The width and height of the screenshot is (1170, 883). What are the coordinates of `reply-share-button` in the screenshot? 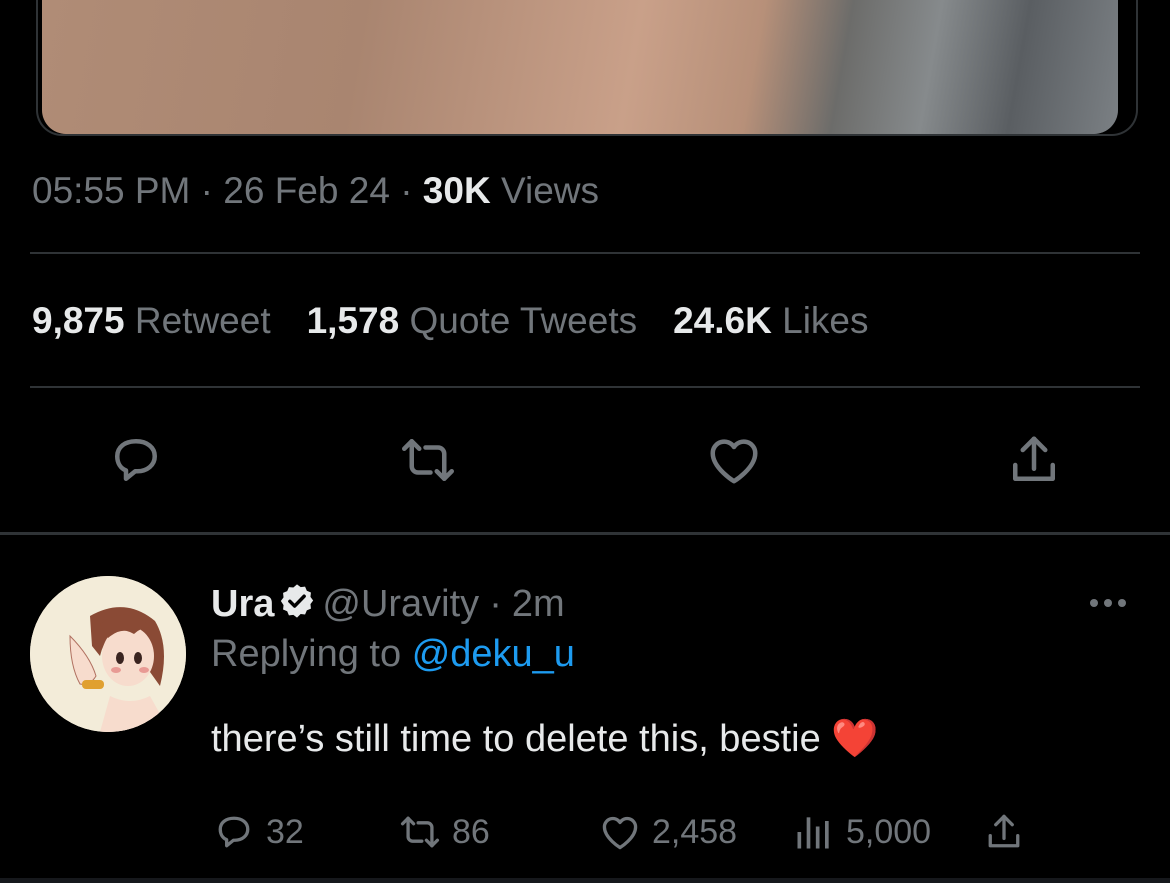 It's located at (1004, 832).